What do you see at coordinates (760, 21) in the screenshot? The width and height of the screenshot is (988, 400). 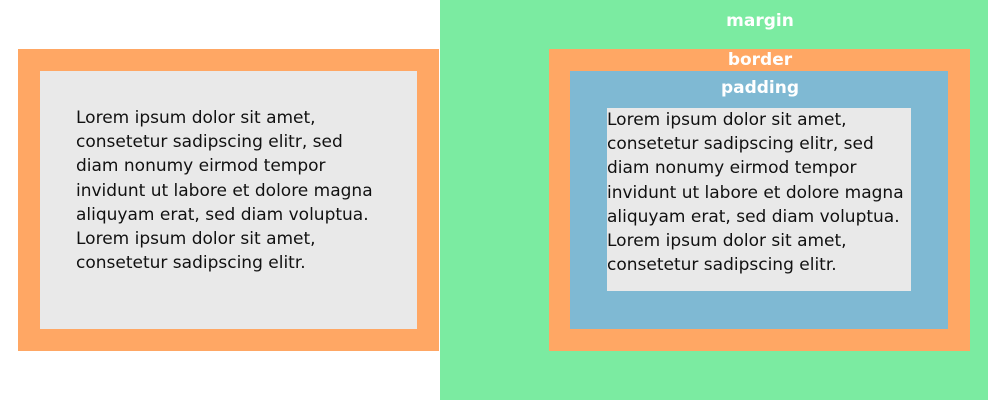 I see `margin-label: margin` at bounding box center [760, 21].